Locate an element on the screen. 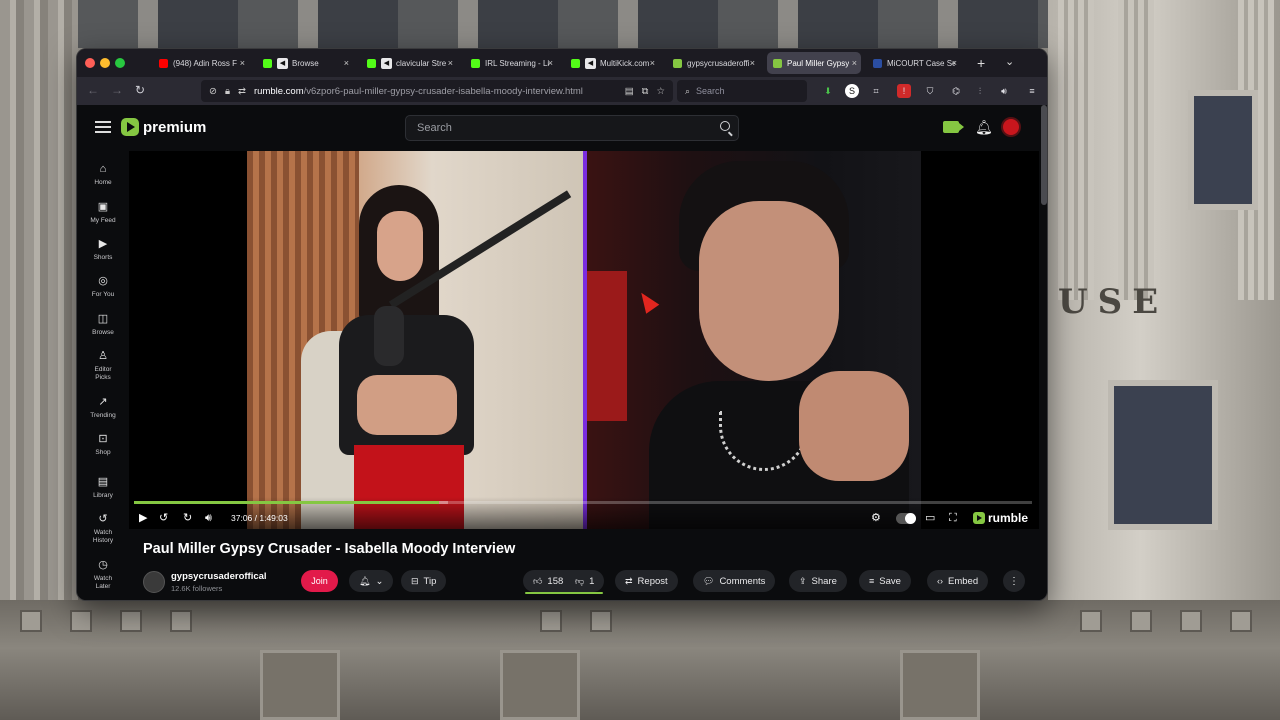  like-button: 👍︎ 158 is located at coordinates (546, 581).